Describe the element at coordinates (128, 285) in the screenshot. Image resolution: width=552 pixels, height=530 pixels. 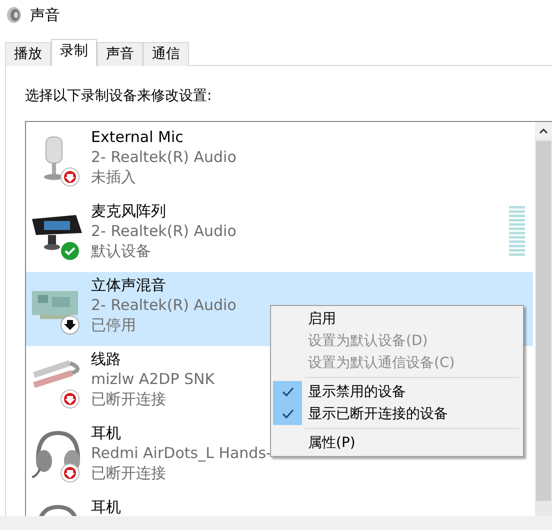
I see `device-name: 立体声混音` at that location.